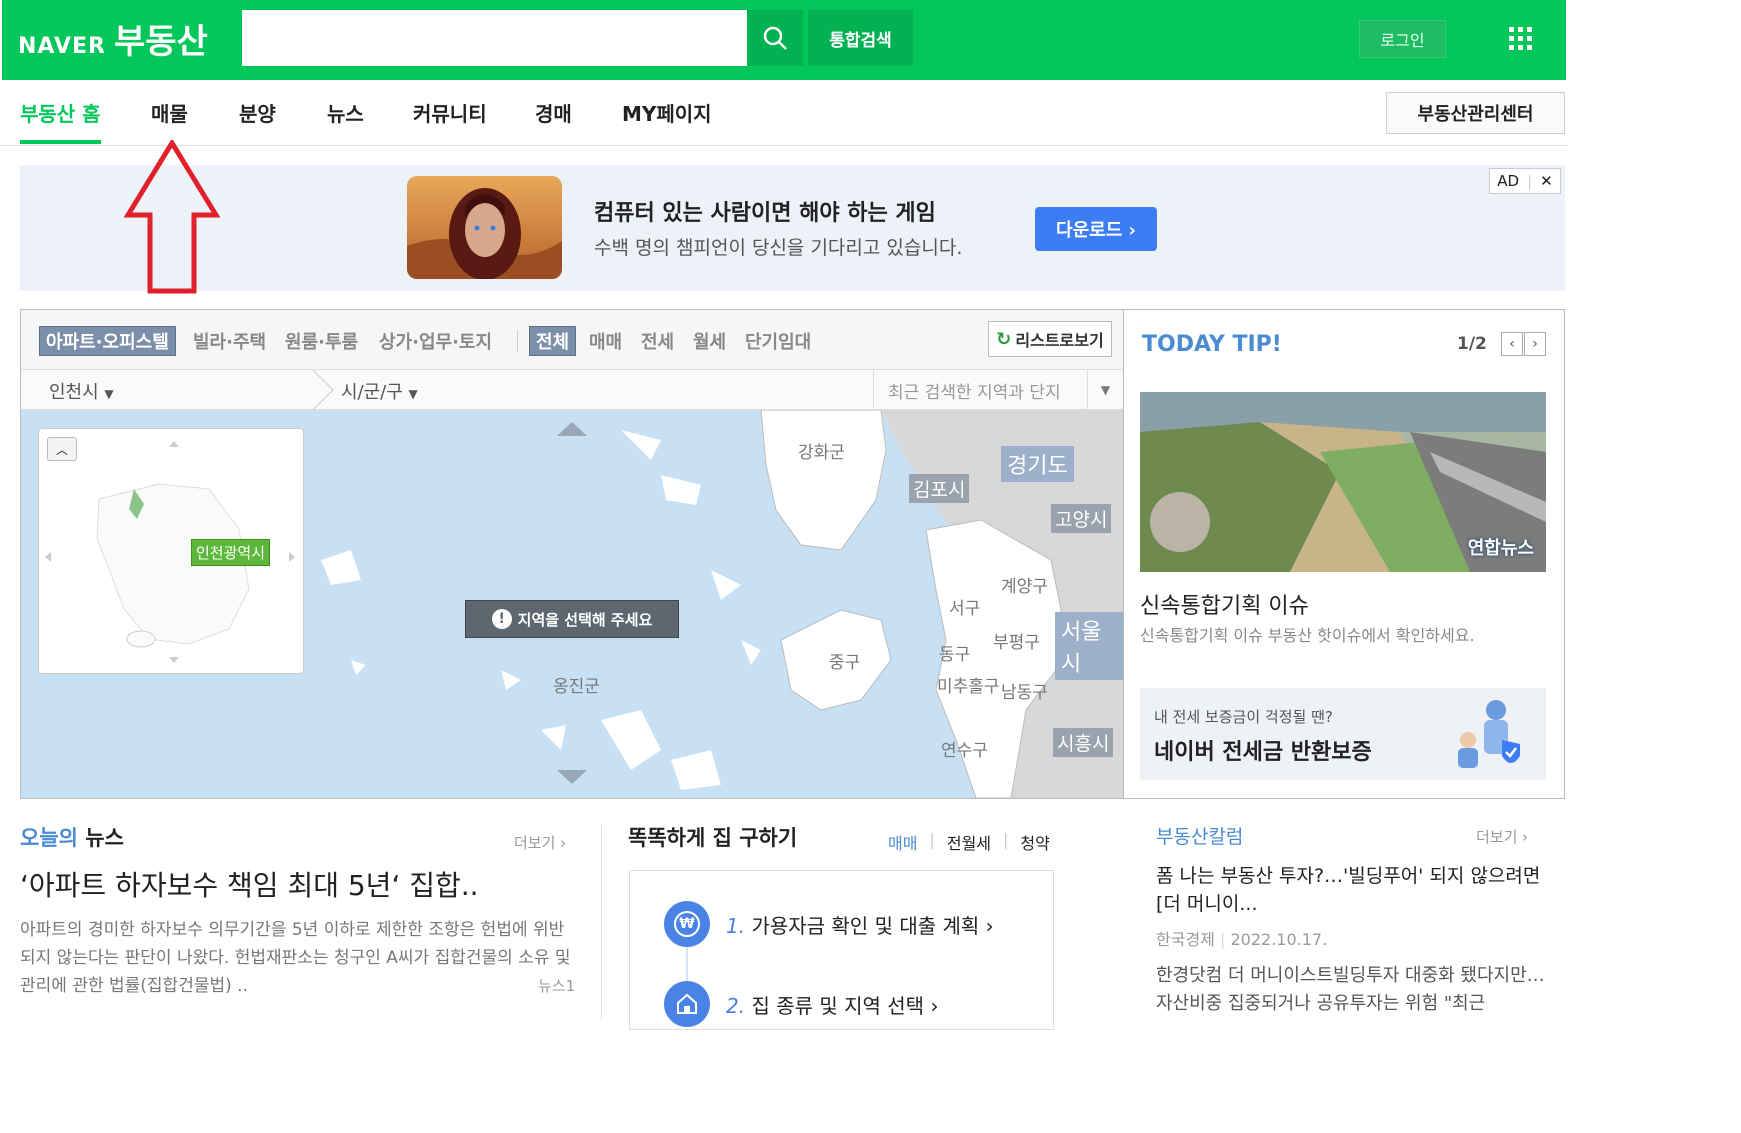  Describe the element at coordinates (100, 838) in the screenshot. I see `today-news-heading-rest: 뉴스` at that location.